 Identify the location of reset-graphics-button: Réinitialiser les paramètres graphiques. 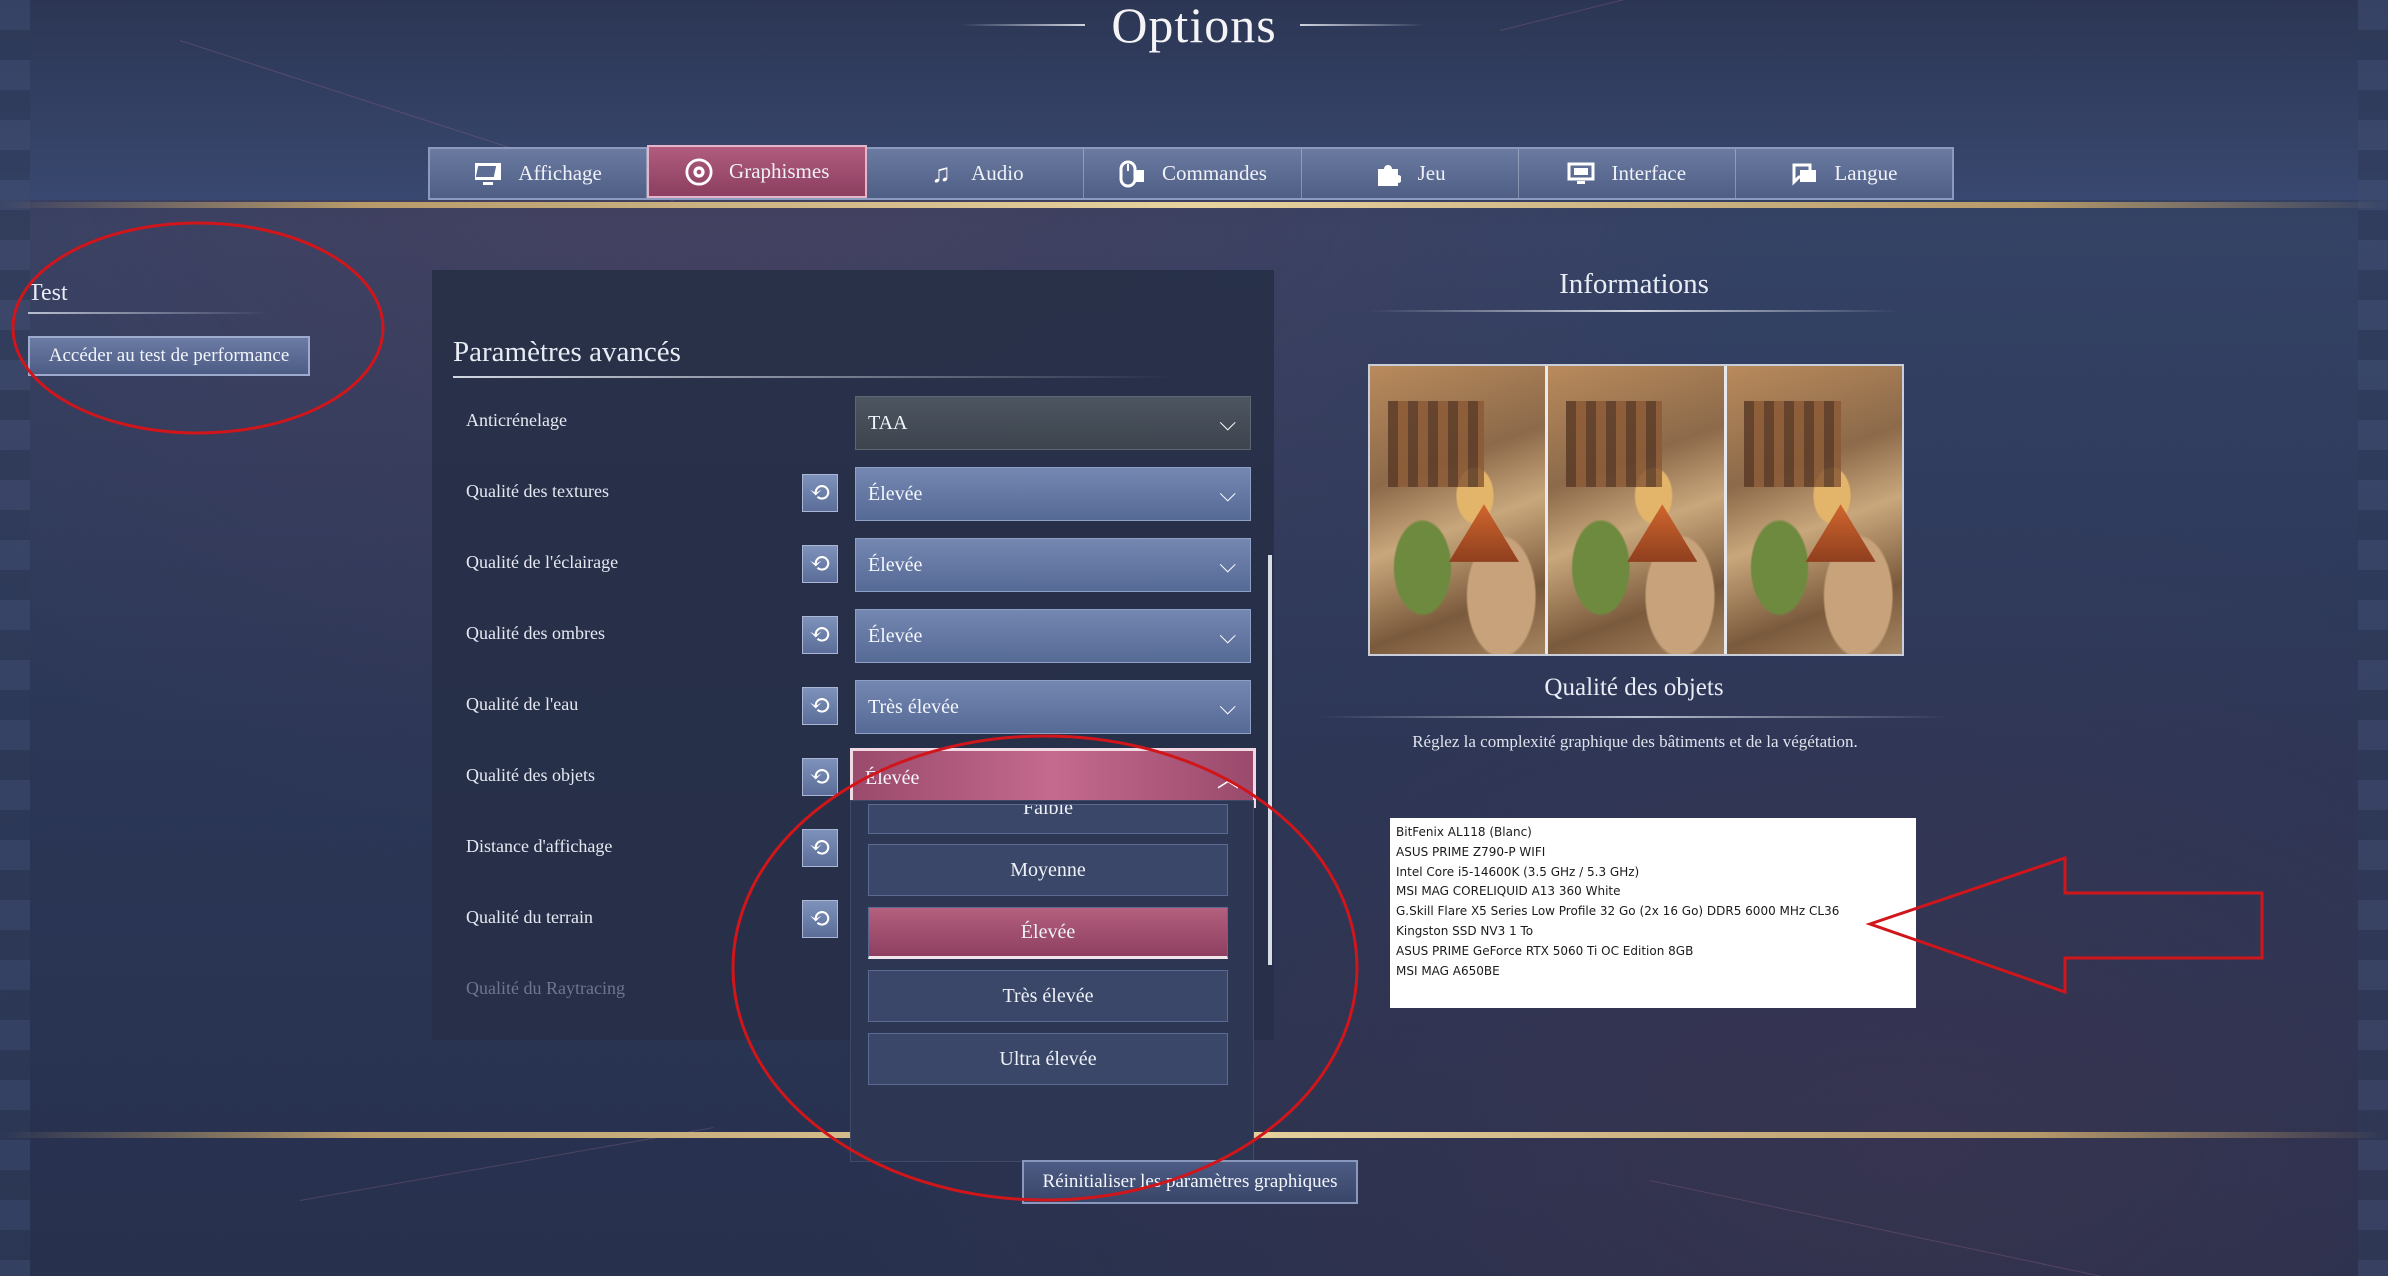
(1190, 1182).